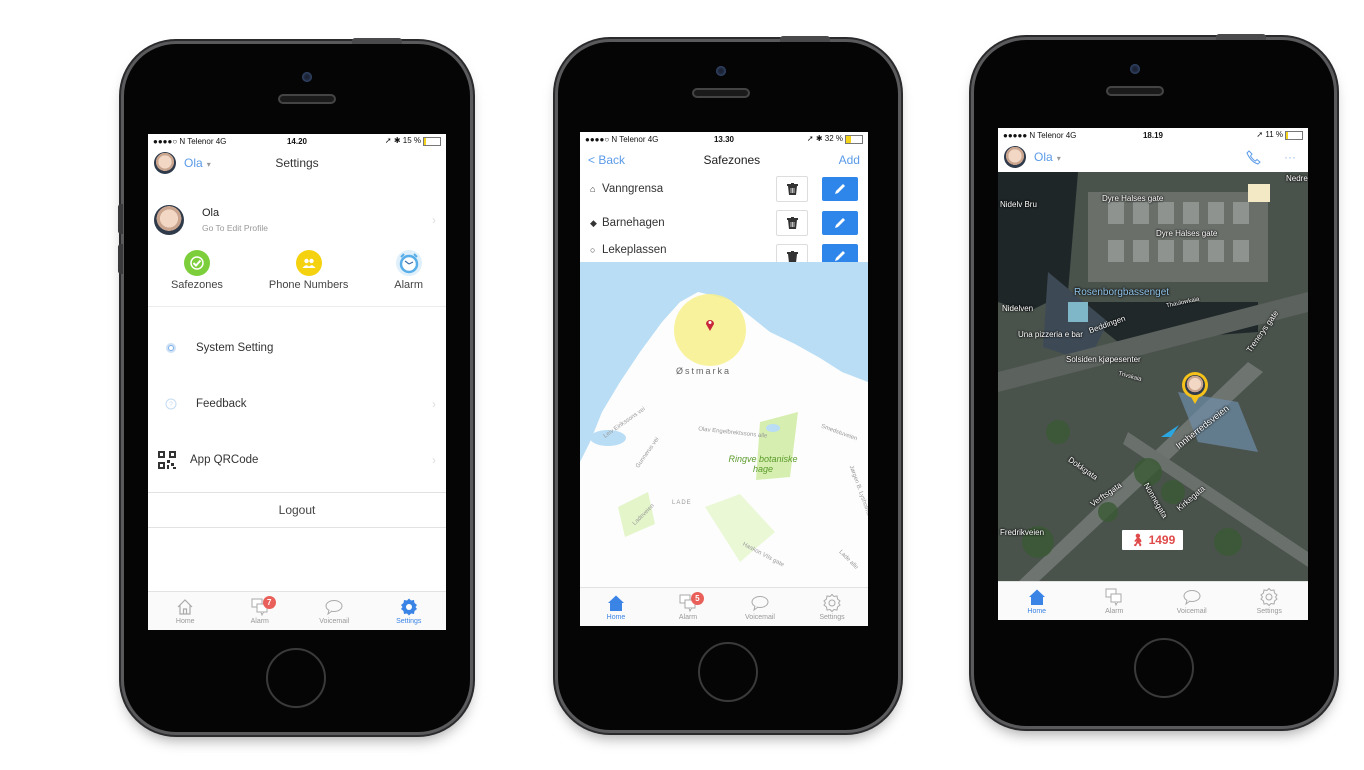  What do you see at coordinates (167, 460) in the screenshot?
I see `qr-code-icon` at bounding box center [167, 460].